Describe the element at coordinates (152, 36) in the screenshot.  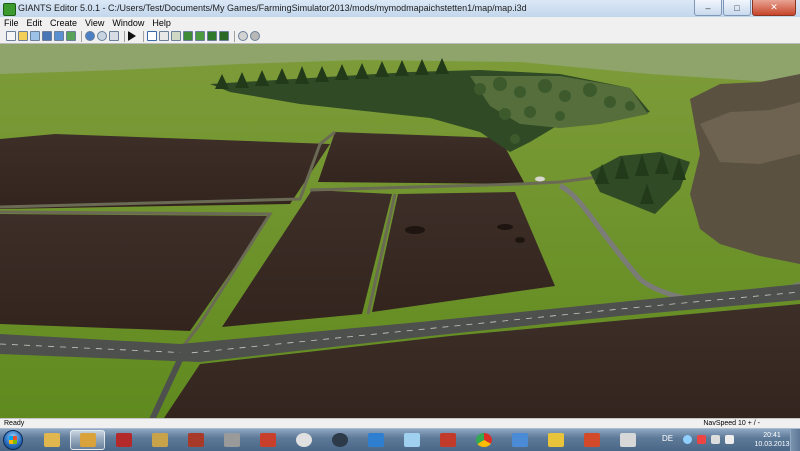
I see `select-mode-icon` at that location.